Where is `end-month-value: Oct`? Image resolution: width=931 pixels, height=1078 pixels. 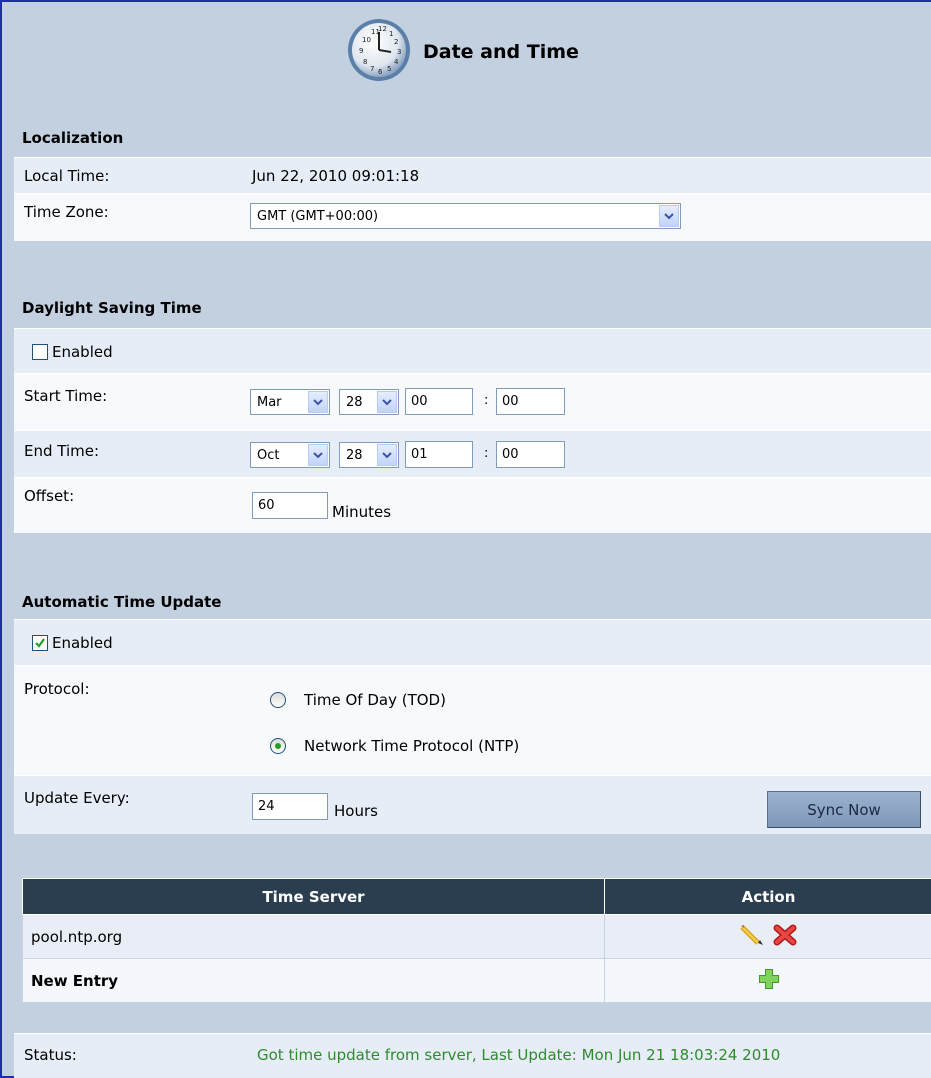
end-month-value: Oct is located at coordinates (268, 455).